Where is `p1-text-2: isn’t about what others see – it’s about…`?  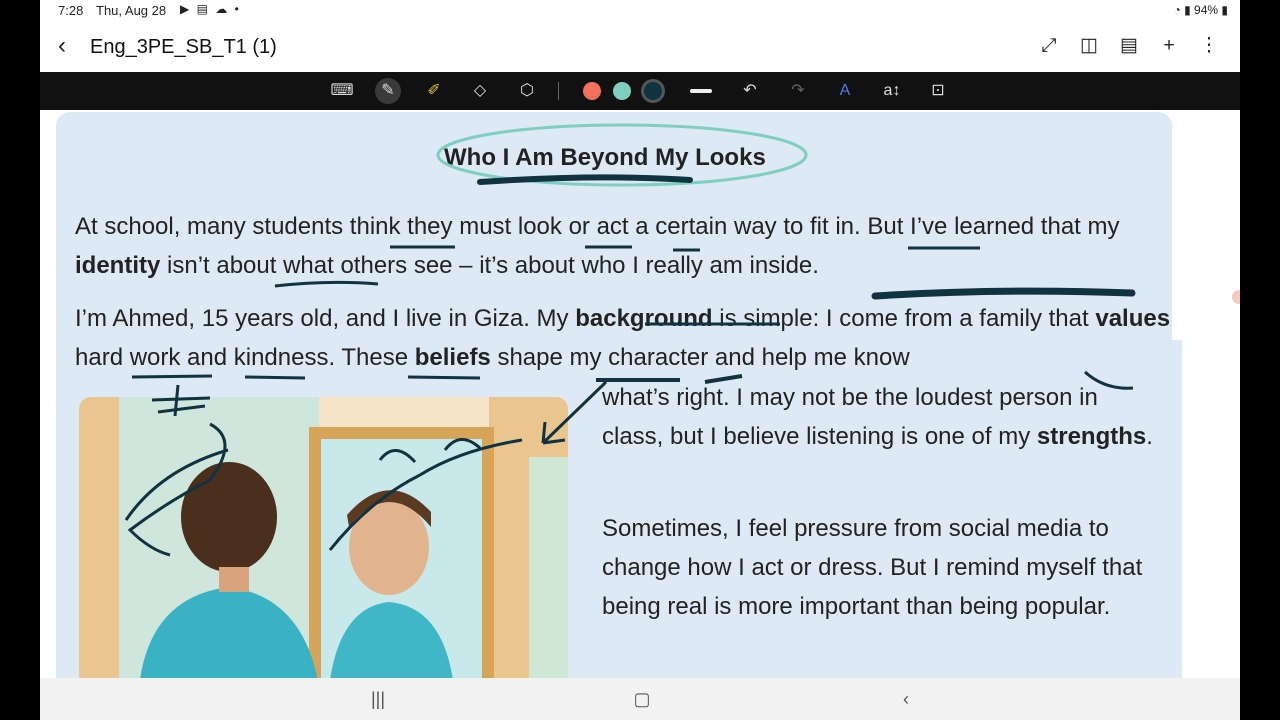
p1-text-2: isn’t about what others see – it’s about… is located at coordinates (489, 265).